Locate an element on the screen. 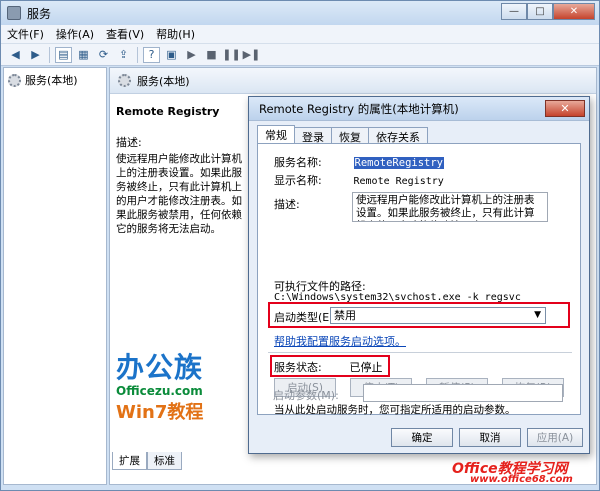  console-icon: ▣ is located at coordinates (171, 55).